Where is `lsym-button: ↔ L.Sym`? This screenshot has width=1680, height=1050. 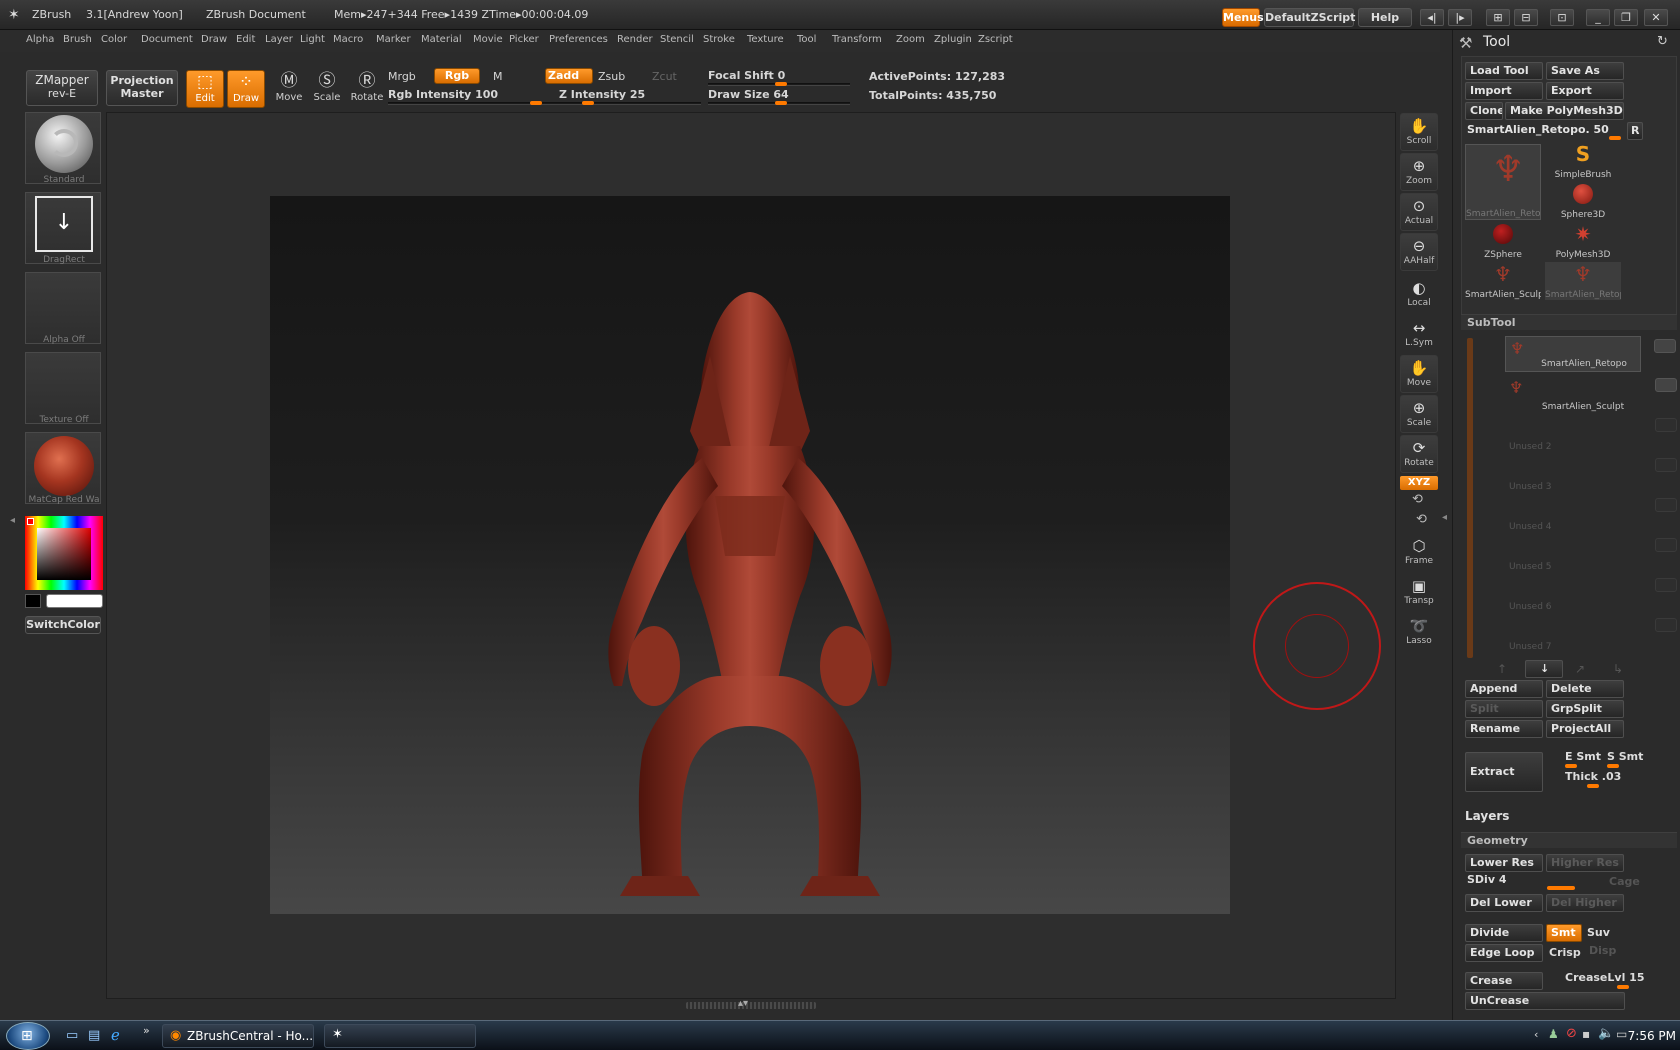
lsym-button: ↔ L.Sym is located at coordinates (1419, 335).